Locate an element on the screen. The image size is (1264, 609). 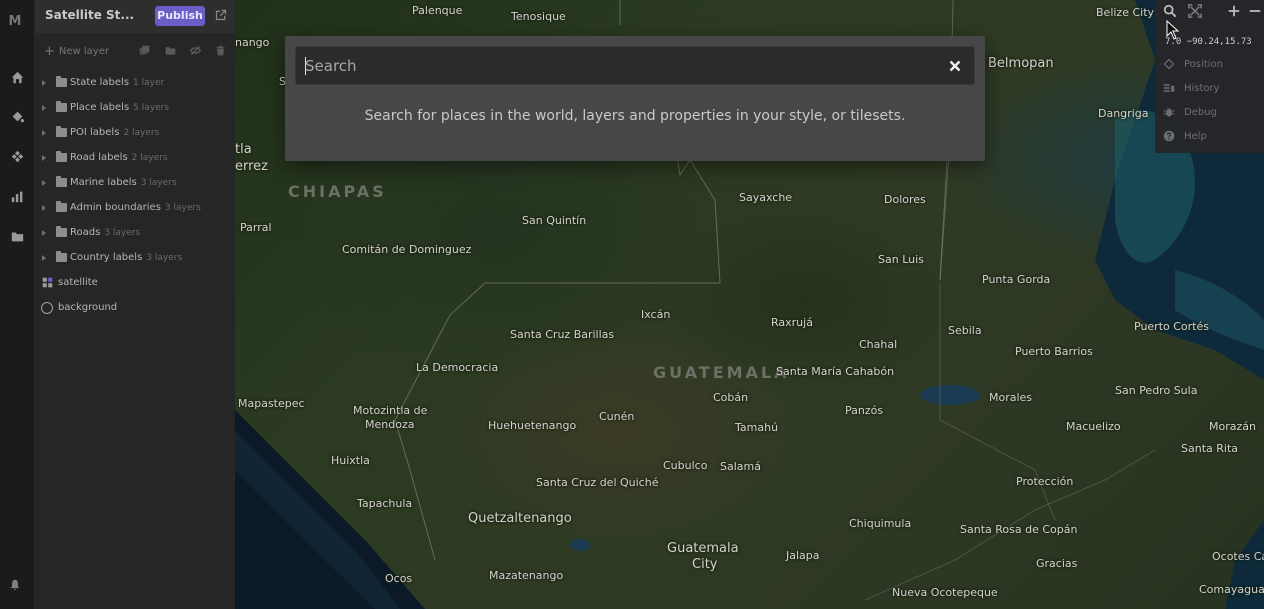
layer-group-name: Admin boundaries is located at coordinates (115, 207).